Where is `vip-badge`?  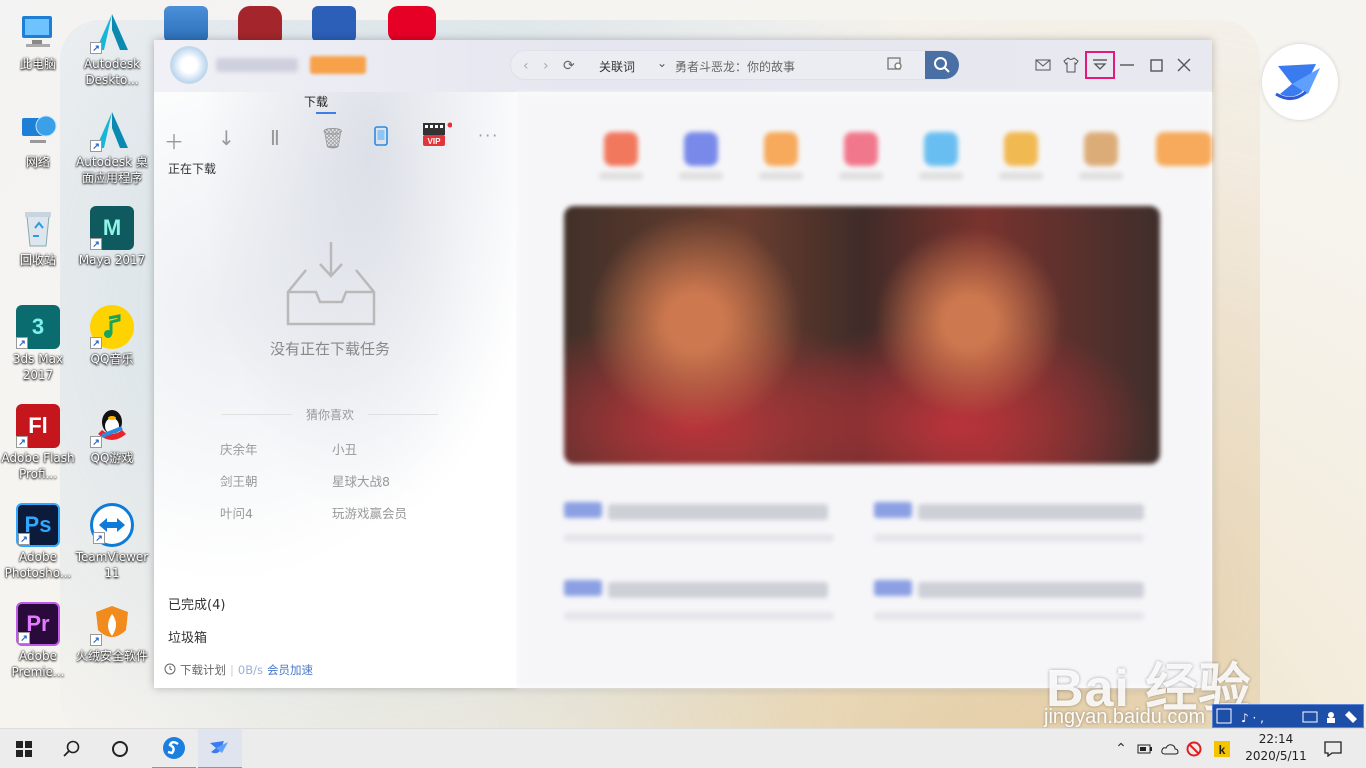
vip-badge is located at coordinates (338, 65).